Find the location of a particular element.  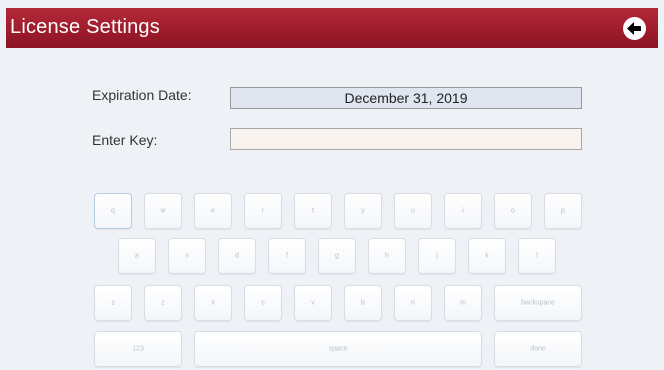

expiration-date-label: Expiration Date: is located at coordinates (142, 95).